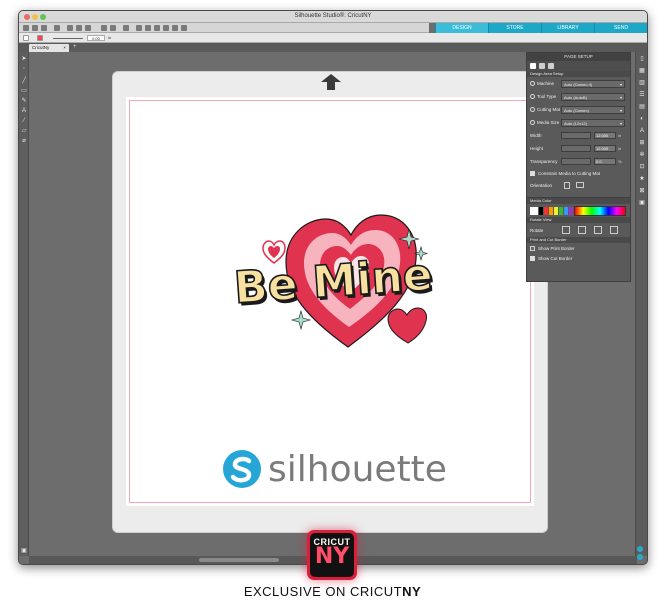 This screenshot has width=665, height=604. I want to click on swatch-black, so click(541, 210).